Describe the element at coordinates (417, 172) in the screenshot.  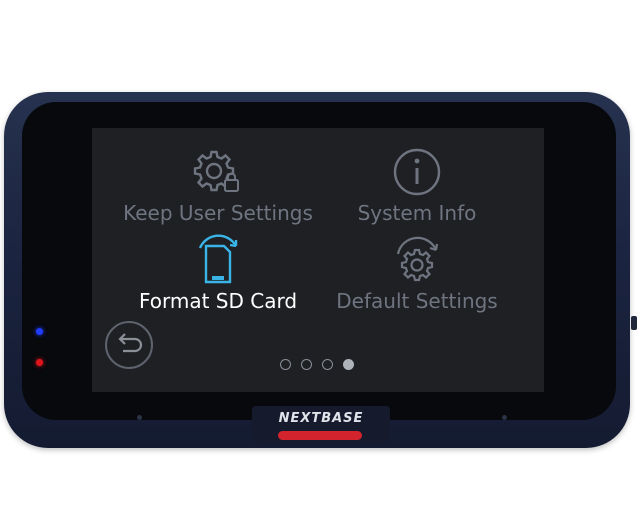
I see `info-circle-icon` at that location.